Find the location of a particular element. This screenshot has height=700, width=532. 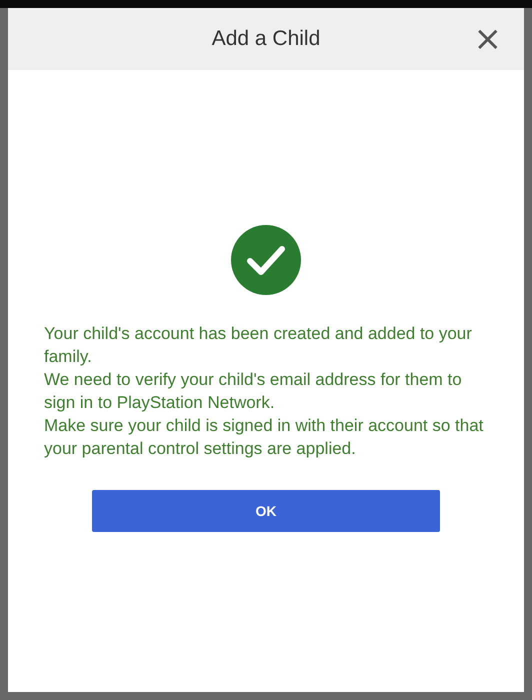

message-text: Your child's account has been created and added to your family. is located at coordinates (258, 345).